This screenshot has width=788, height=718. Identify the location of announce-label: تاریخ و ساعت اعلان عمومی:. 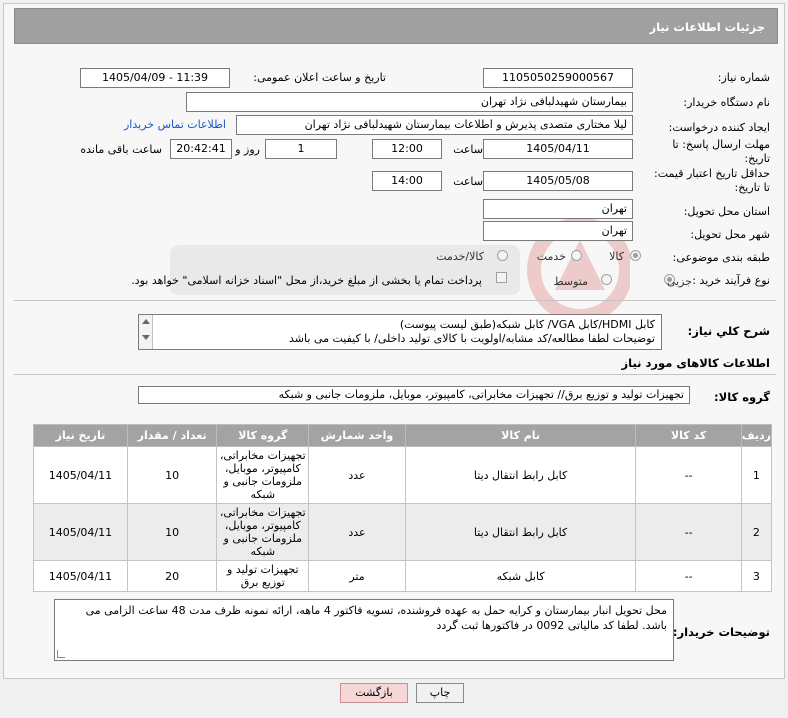
(319, 77).